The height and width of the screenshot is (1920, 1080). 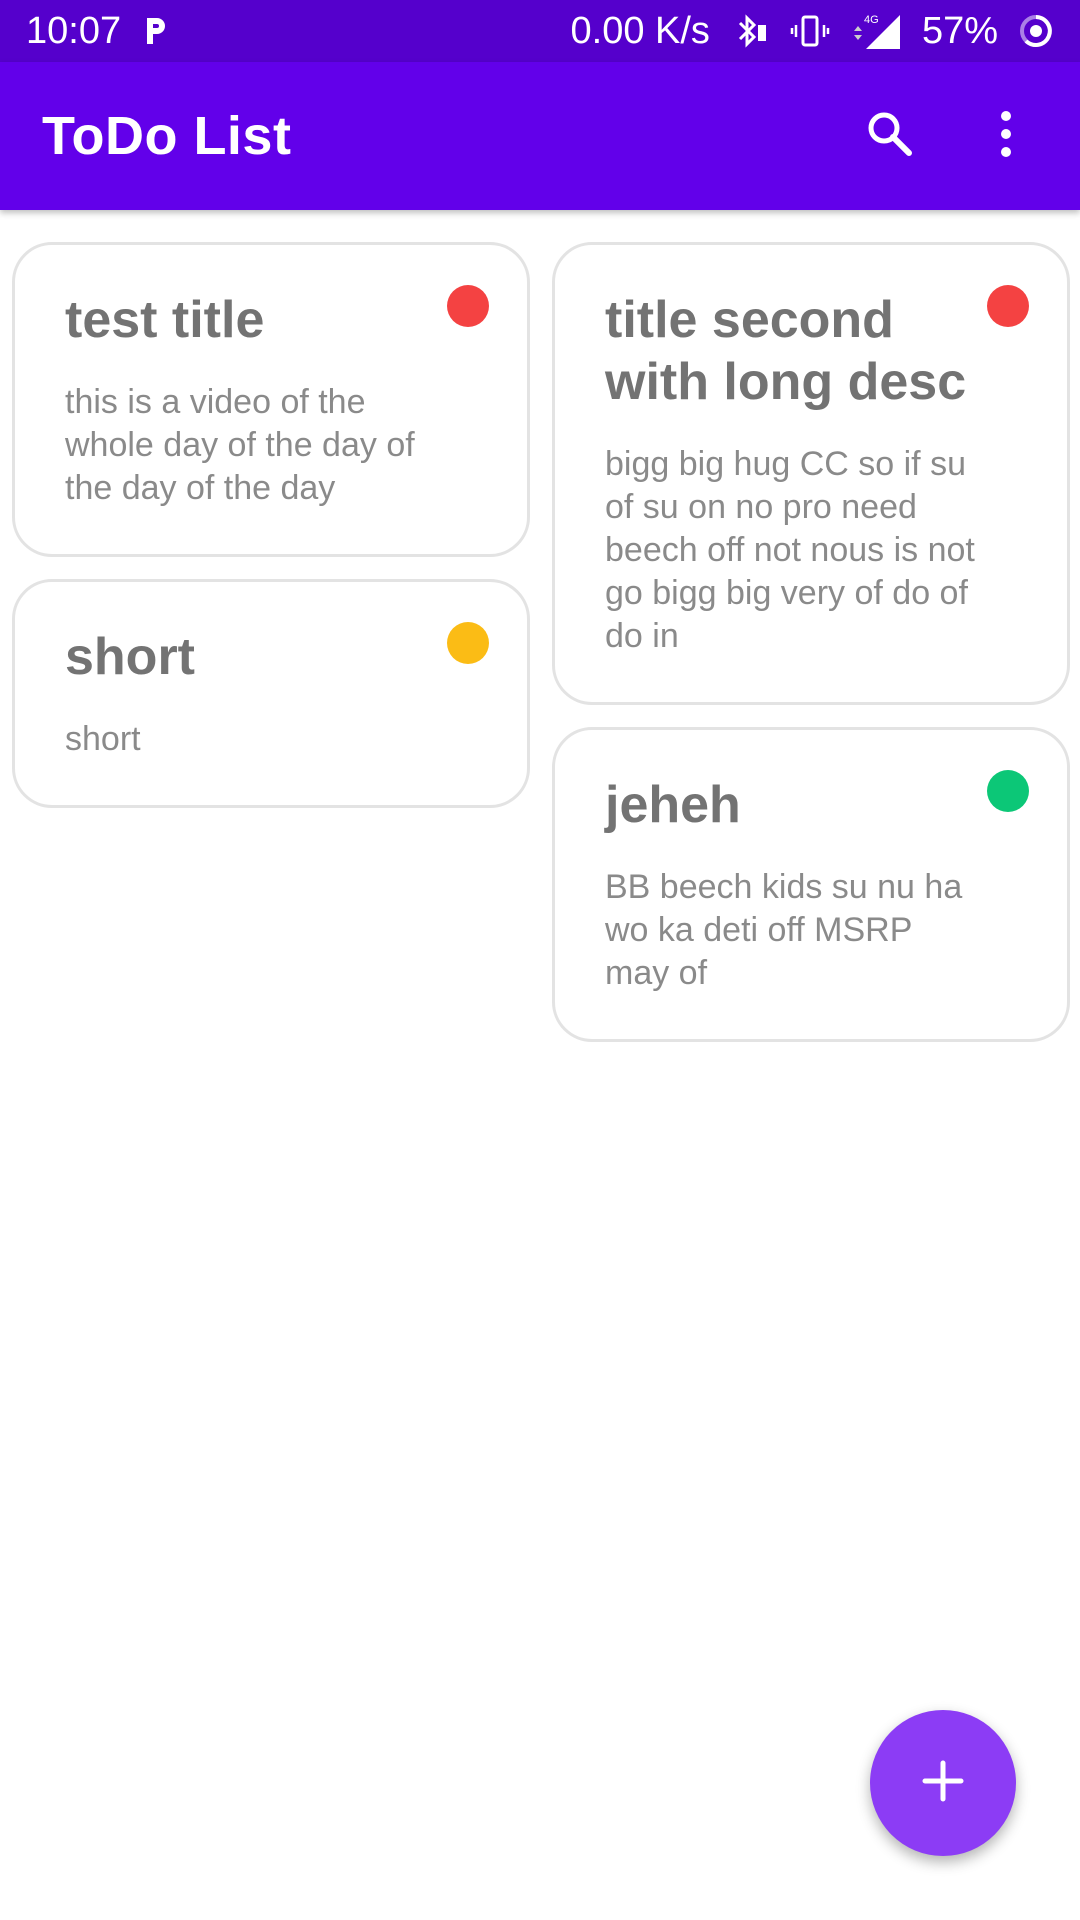 What do you see at coordinates (167, 136) in the screenshot?
I see `app-title: ToDo List` at bounding box center [167, 136].